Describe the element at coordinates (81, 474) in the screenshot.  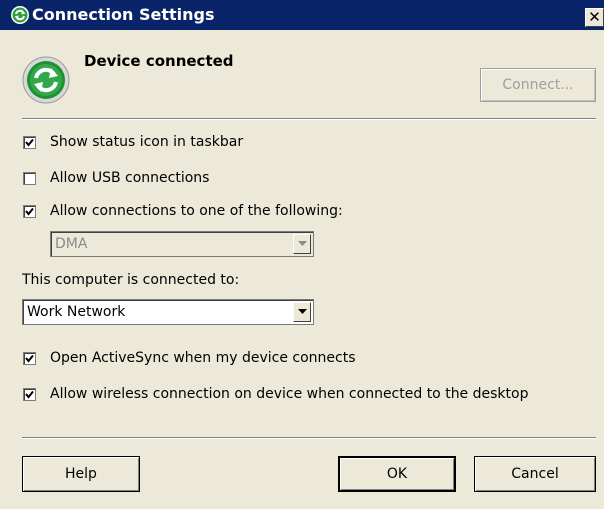
I see `help-button: Help` at that location.